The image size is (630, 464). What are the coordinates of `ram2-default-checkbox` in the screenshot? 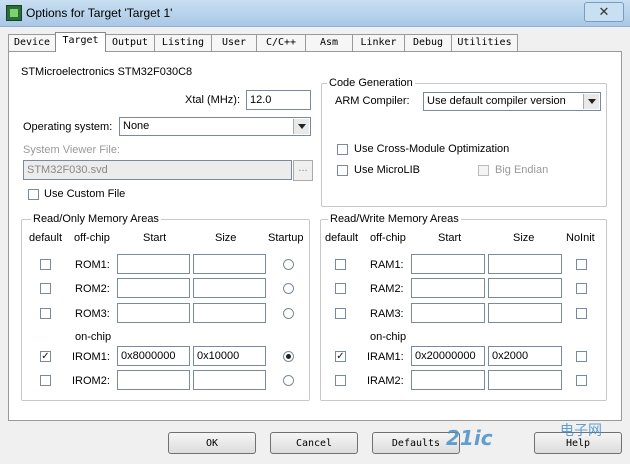 It's located at (340, 288).